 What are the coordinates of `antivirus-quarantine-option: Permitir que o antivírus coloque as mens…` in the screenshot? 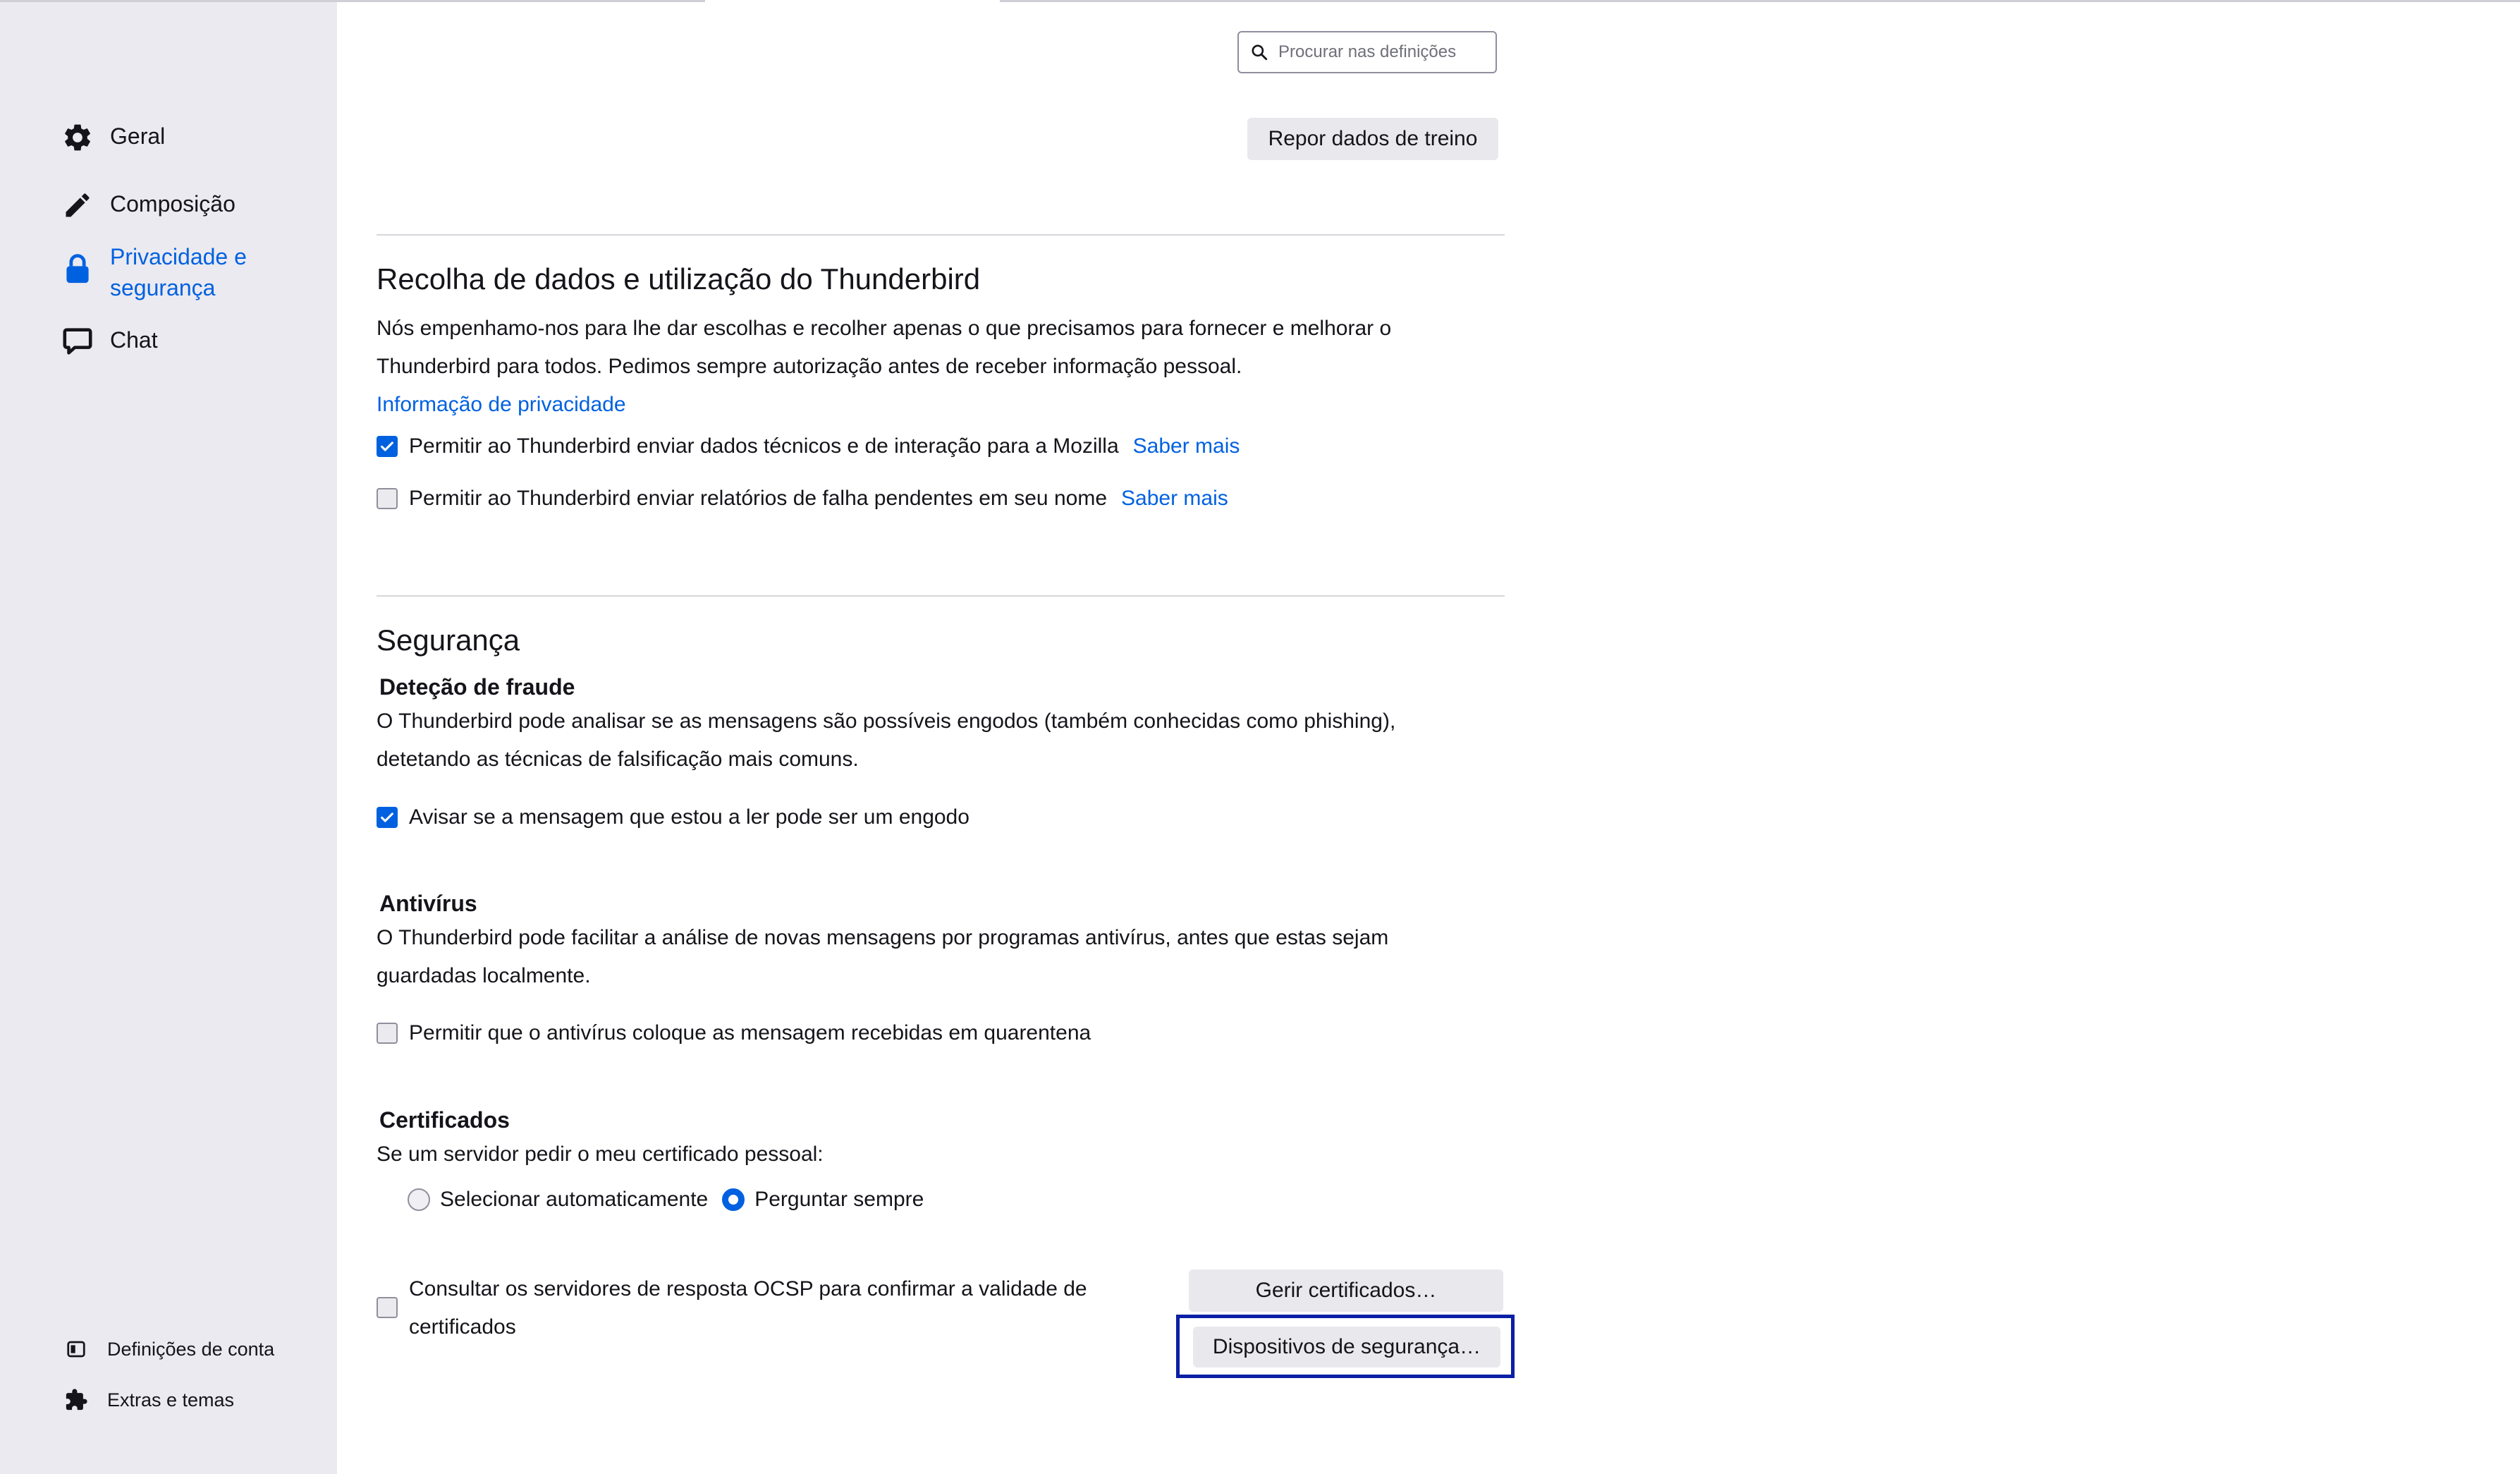 It's located at (734, 1033).